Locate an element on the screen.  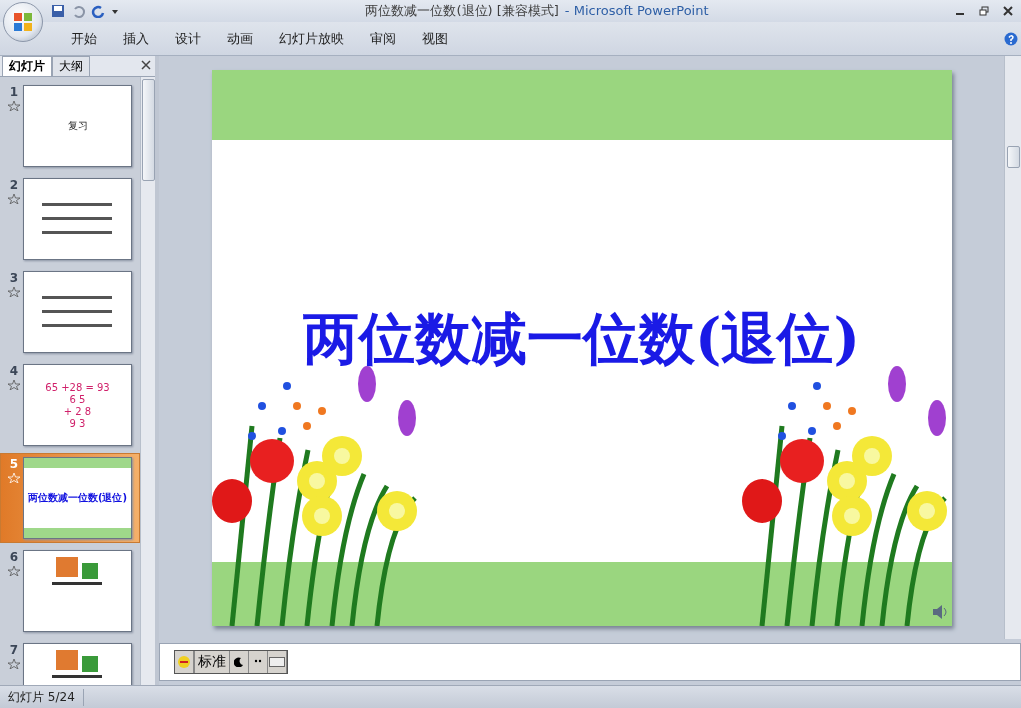
slide-thumbnail-item: 2 is located at coordinates (70, 219).